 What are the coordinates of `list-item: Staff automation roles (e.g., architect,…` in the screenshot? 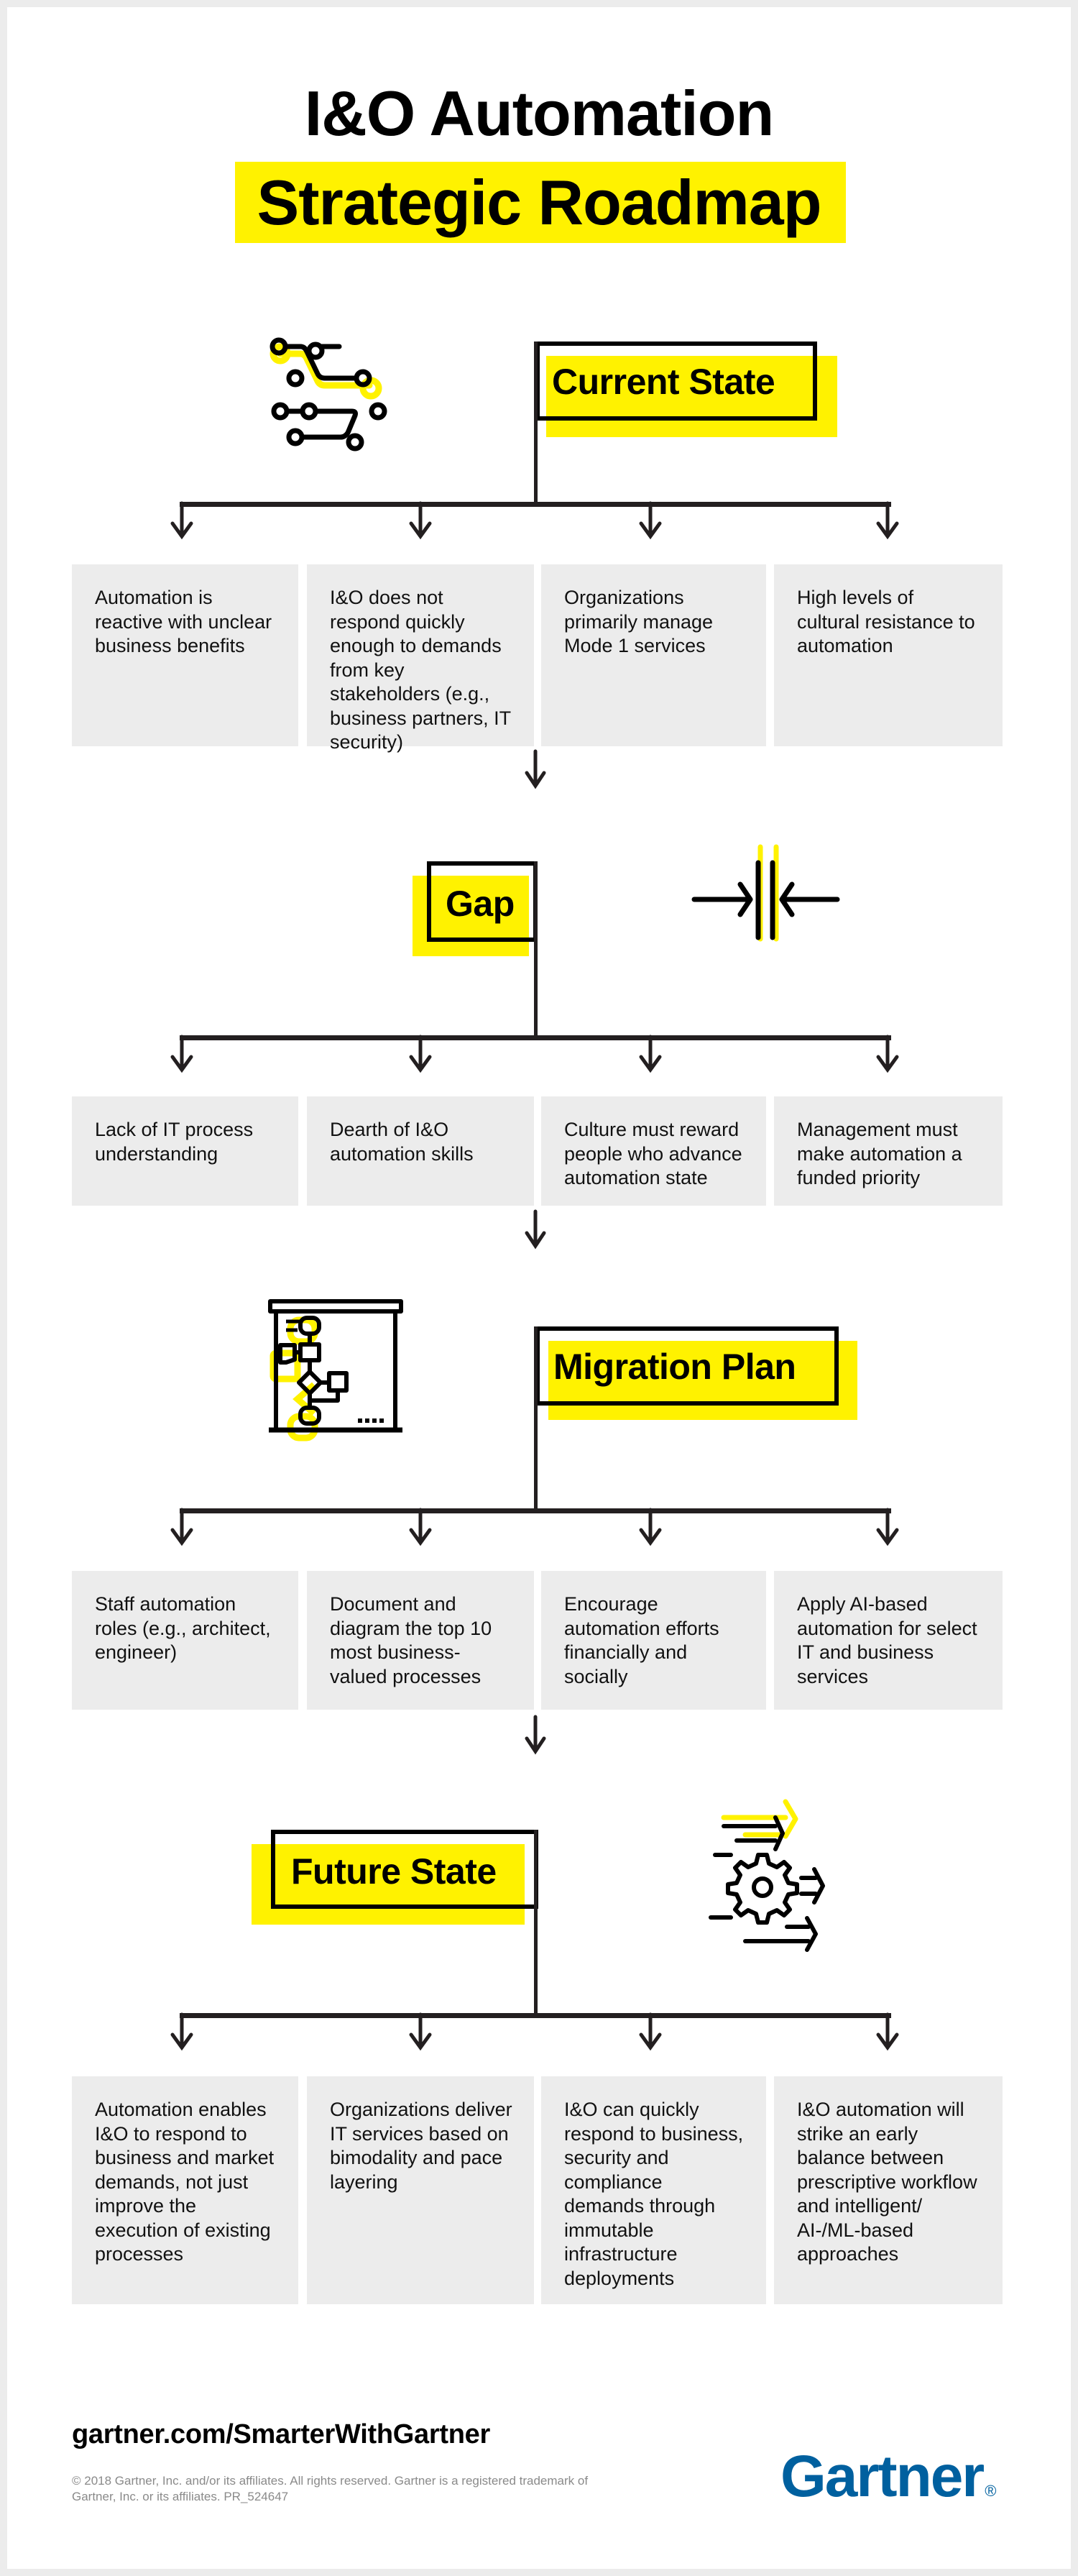 It's located at (185, 1641).